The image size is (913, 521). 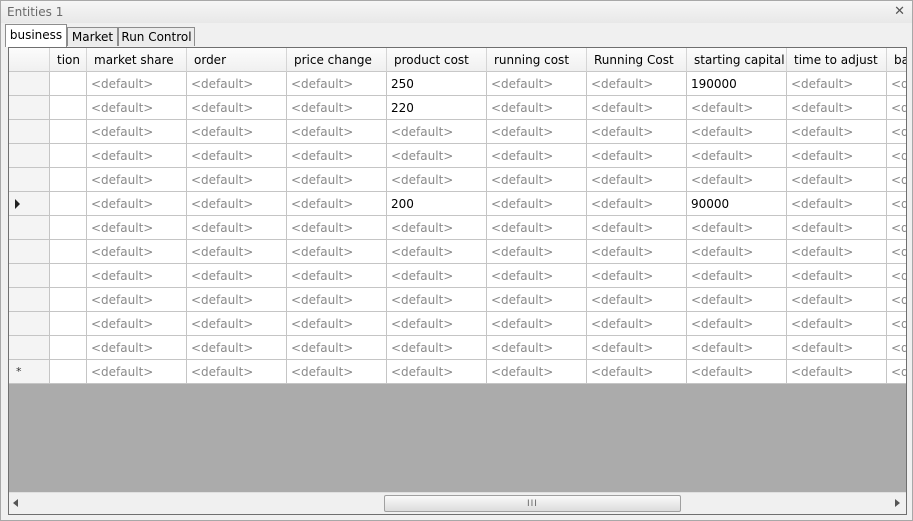 I want to click on close-icon: ✕, so click(x=899, y=11).